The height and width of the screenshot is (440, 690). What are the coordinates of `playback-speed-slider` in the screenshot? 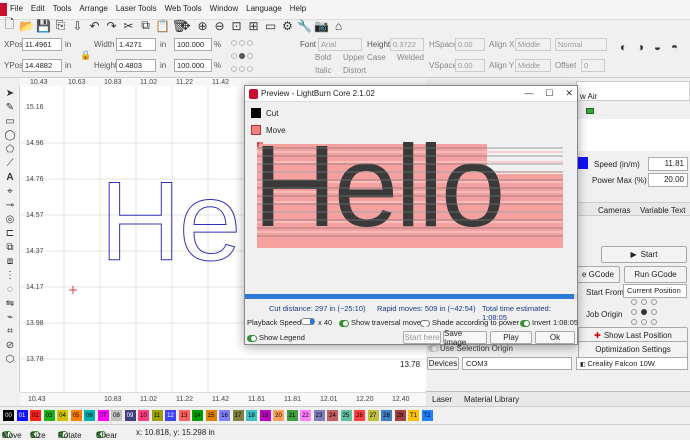 It's located at (308, 321).